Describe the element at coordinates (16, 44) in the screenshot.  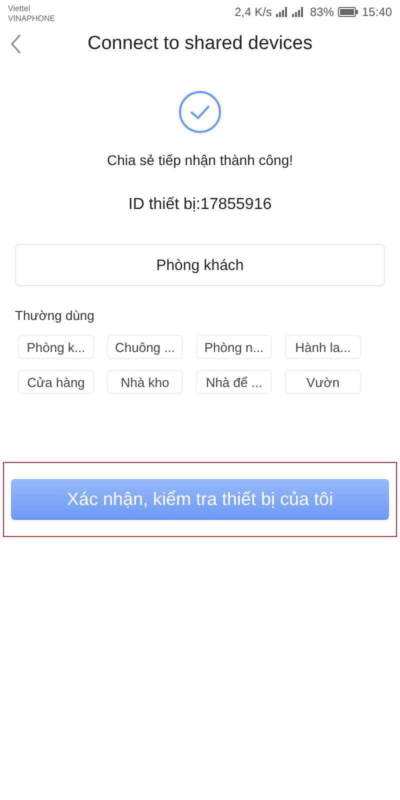
I see `back-icon` at that location.